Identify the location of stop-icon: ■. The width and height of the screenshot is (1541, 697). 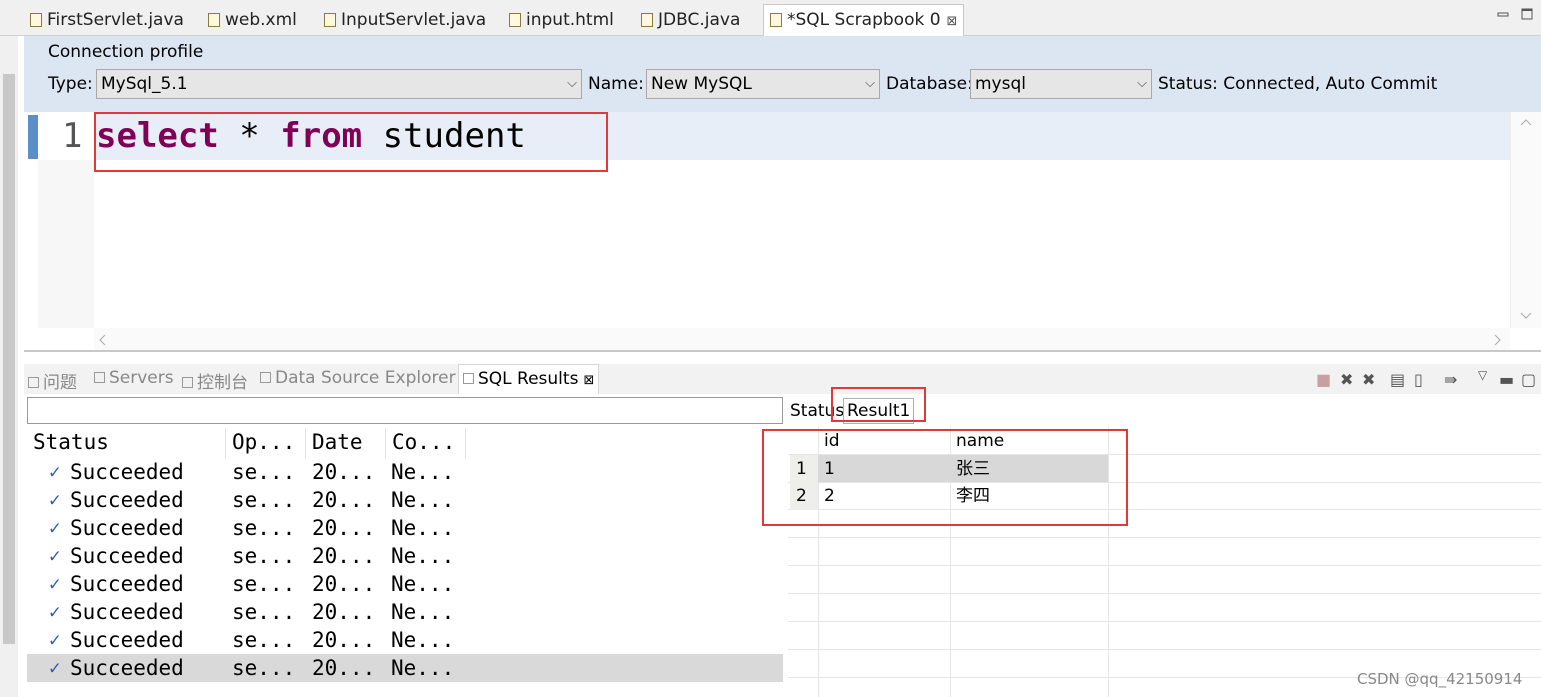
(1323, 379).